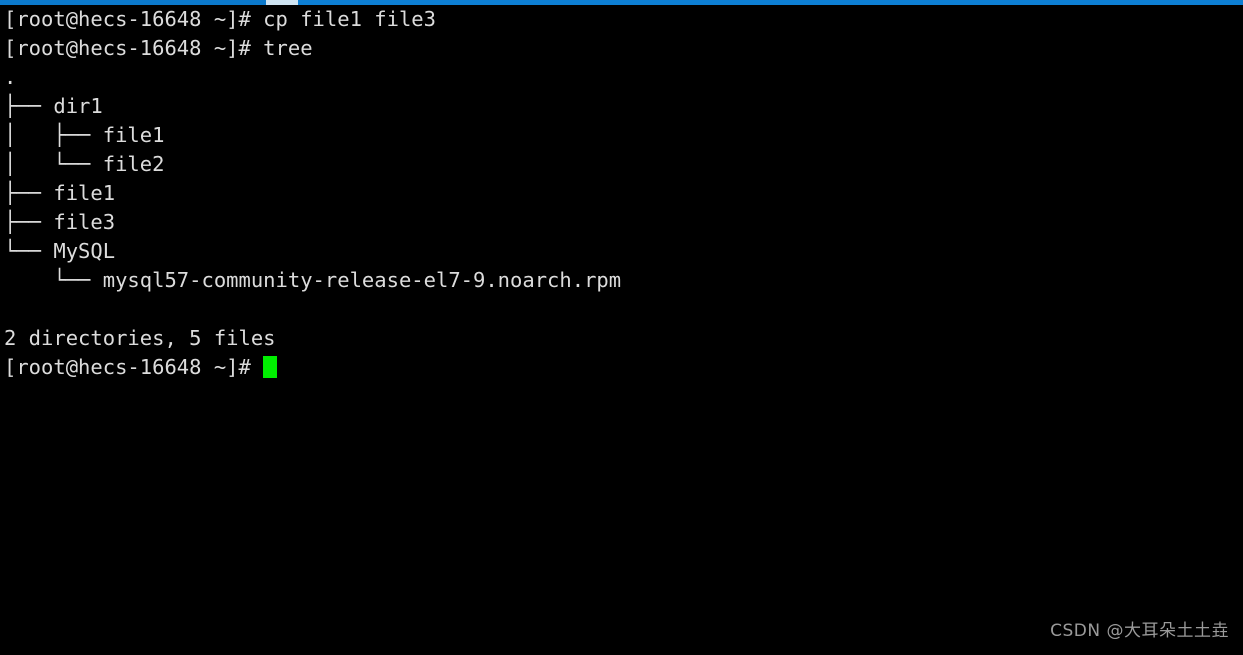  What do you see at coordinates (140, 338) in the screenshot?
I see `terminal-line-tree-summary: 2 directories, 5 files` at bounding box center [140, 338].